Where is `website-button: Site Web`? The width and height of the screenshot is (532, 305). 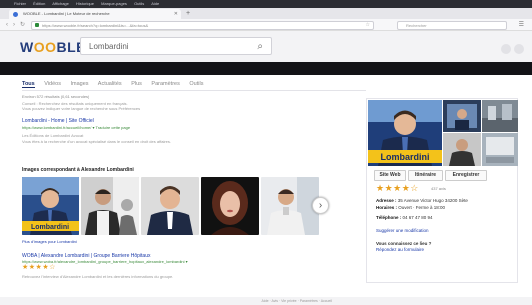
website-button: Site Web is located at coordinates (390, 175).